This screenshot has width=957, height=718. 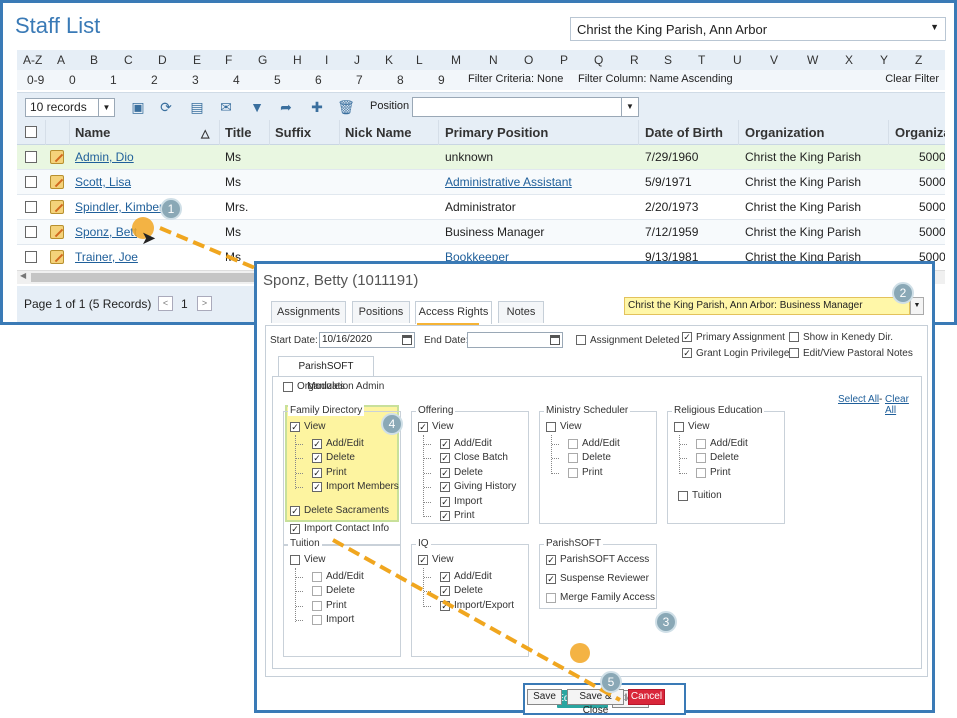 I want to click on alpha-filter-o: O, so click(x=528, y=60).